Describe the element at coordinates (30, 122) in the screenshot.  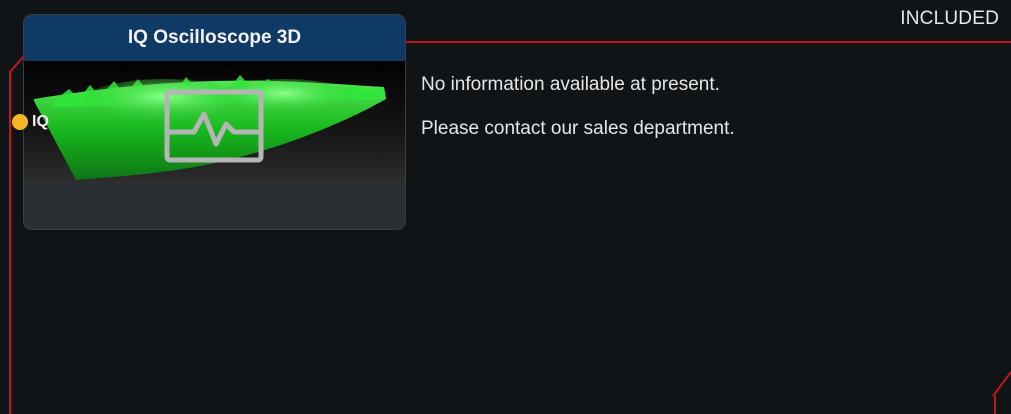
I see `input-port-iq: IQ` at that location.